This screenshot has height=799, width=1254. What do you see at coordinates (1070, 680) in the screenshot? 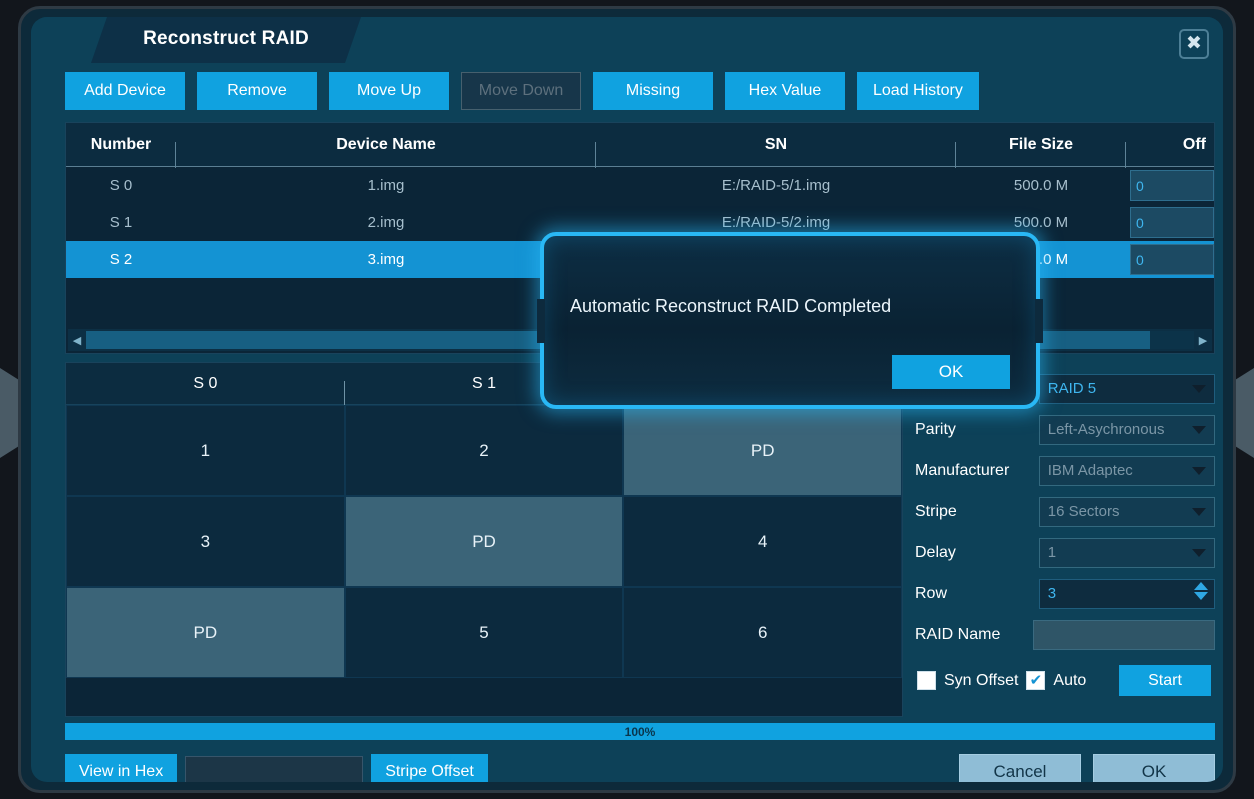
I see `auto-label: Auto` at bounding box center [1070, 680].